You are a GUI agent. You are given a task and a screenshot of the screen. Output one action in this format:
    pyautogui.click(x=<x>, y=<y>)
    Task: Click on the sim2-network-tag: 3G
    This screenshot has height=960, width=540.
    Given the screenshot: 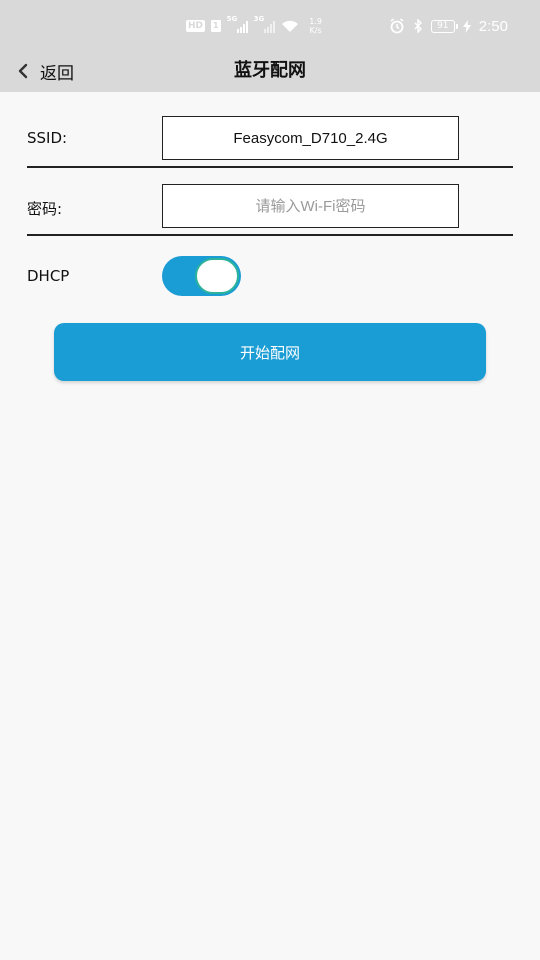 What is the action you would take?
    pyautogui.click(x=259, y=19)
    